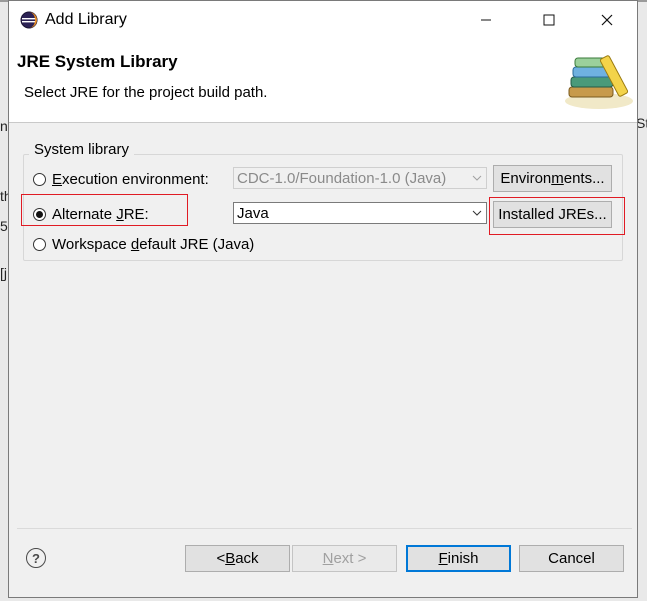  Describe the element at coordinates (458, 558) in the screenshot. I see `finish-button: Finish` at that location.